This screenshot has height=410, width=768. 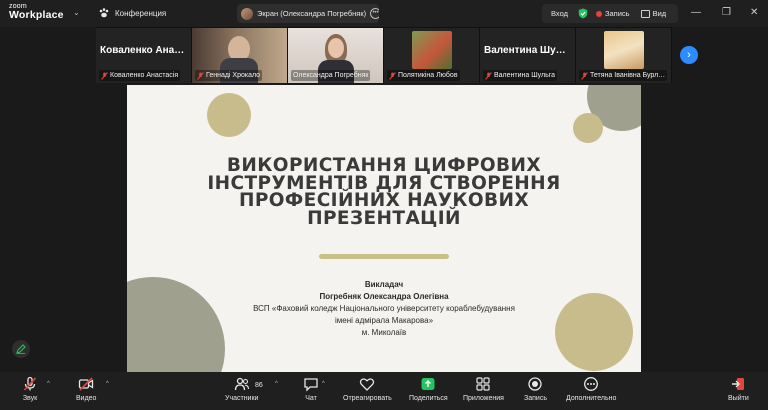 I want to click on slide-accent-bar, so click(x=384, y=256).